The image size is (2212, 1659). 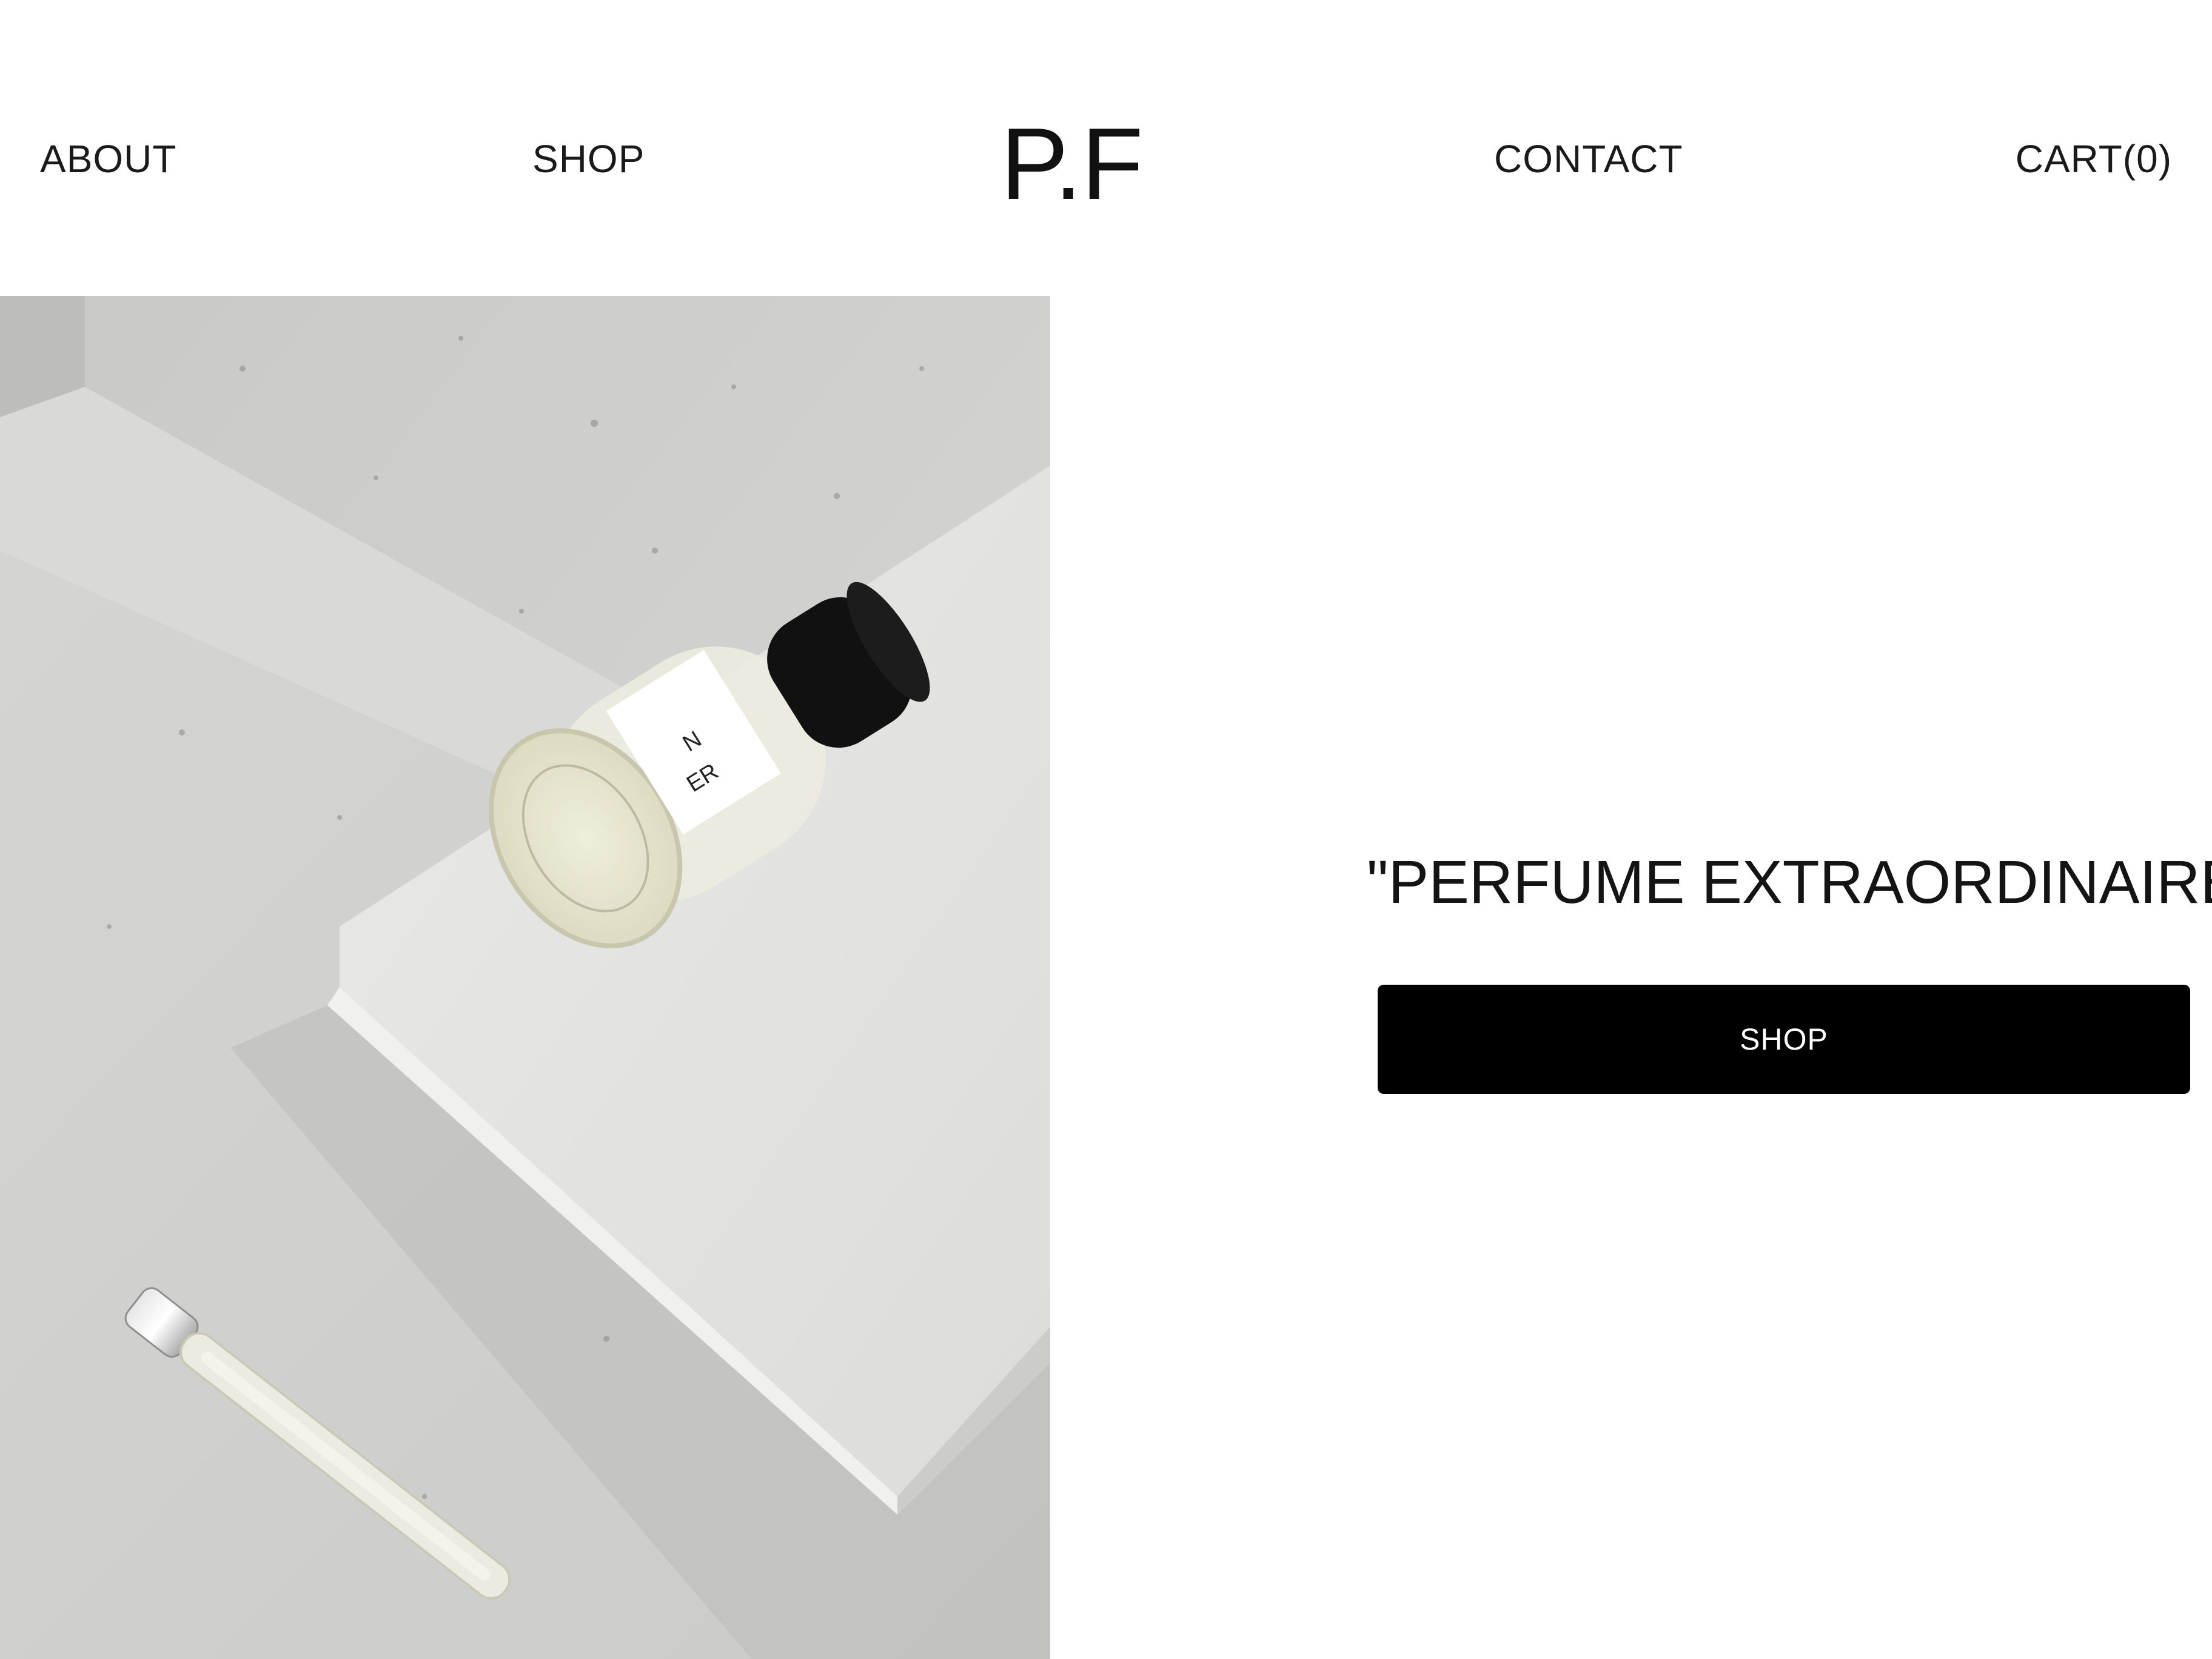 I want to click on nav-cart-link: CART(0), so click(x=2094, y=159).